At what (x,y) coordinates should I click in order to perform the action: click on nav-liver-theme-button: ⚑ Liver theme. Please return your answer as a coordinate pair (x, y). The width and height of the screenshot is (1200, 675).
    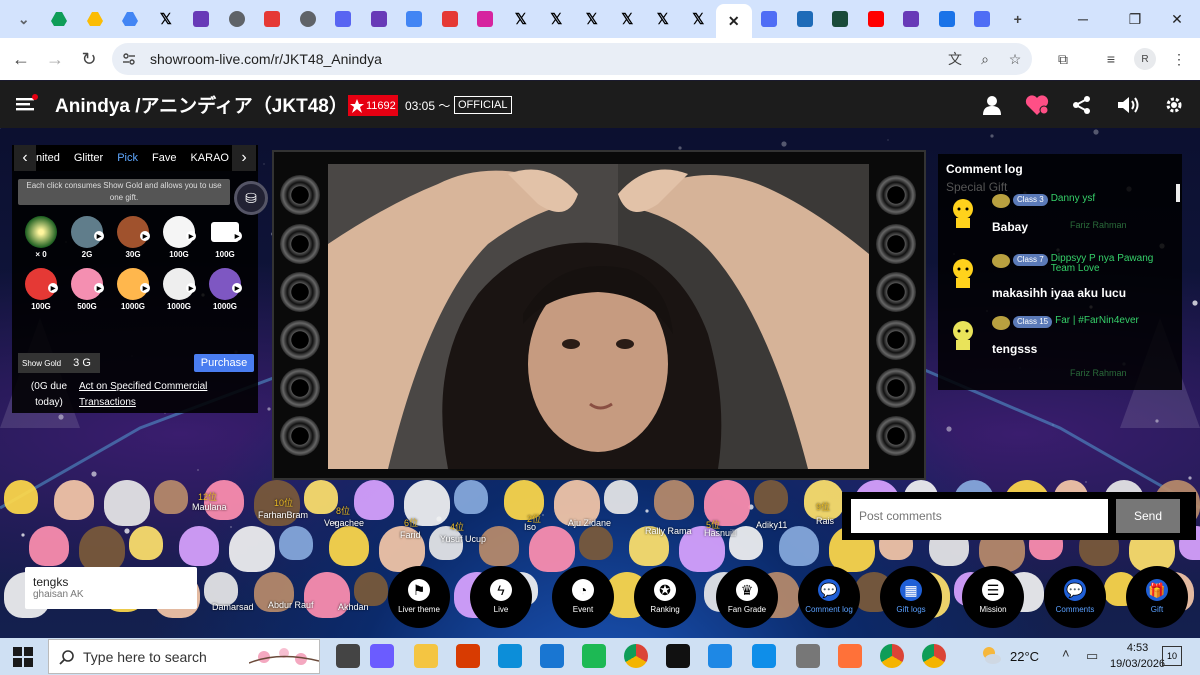
    Looking at the image, I should click on (419, 597).